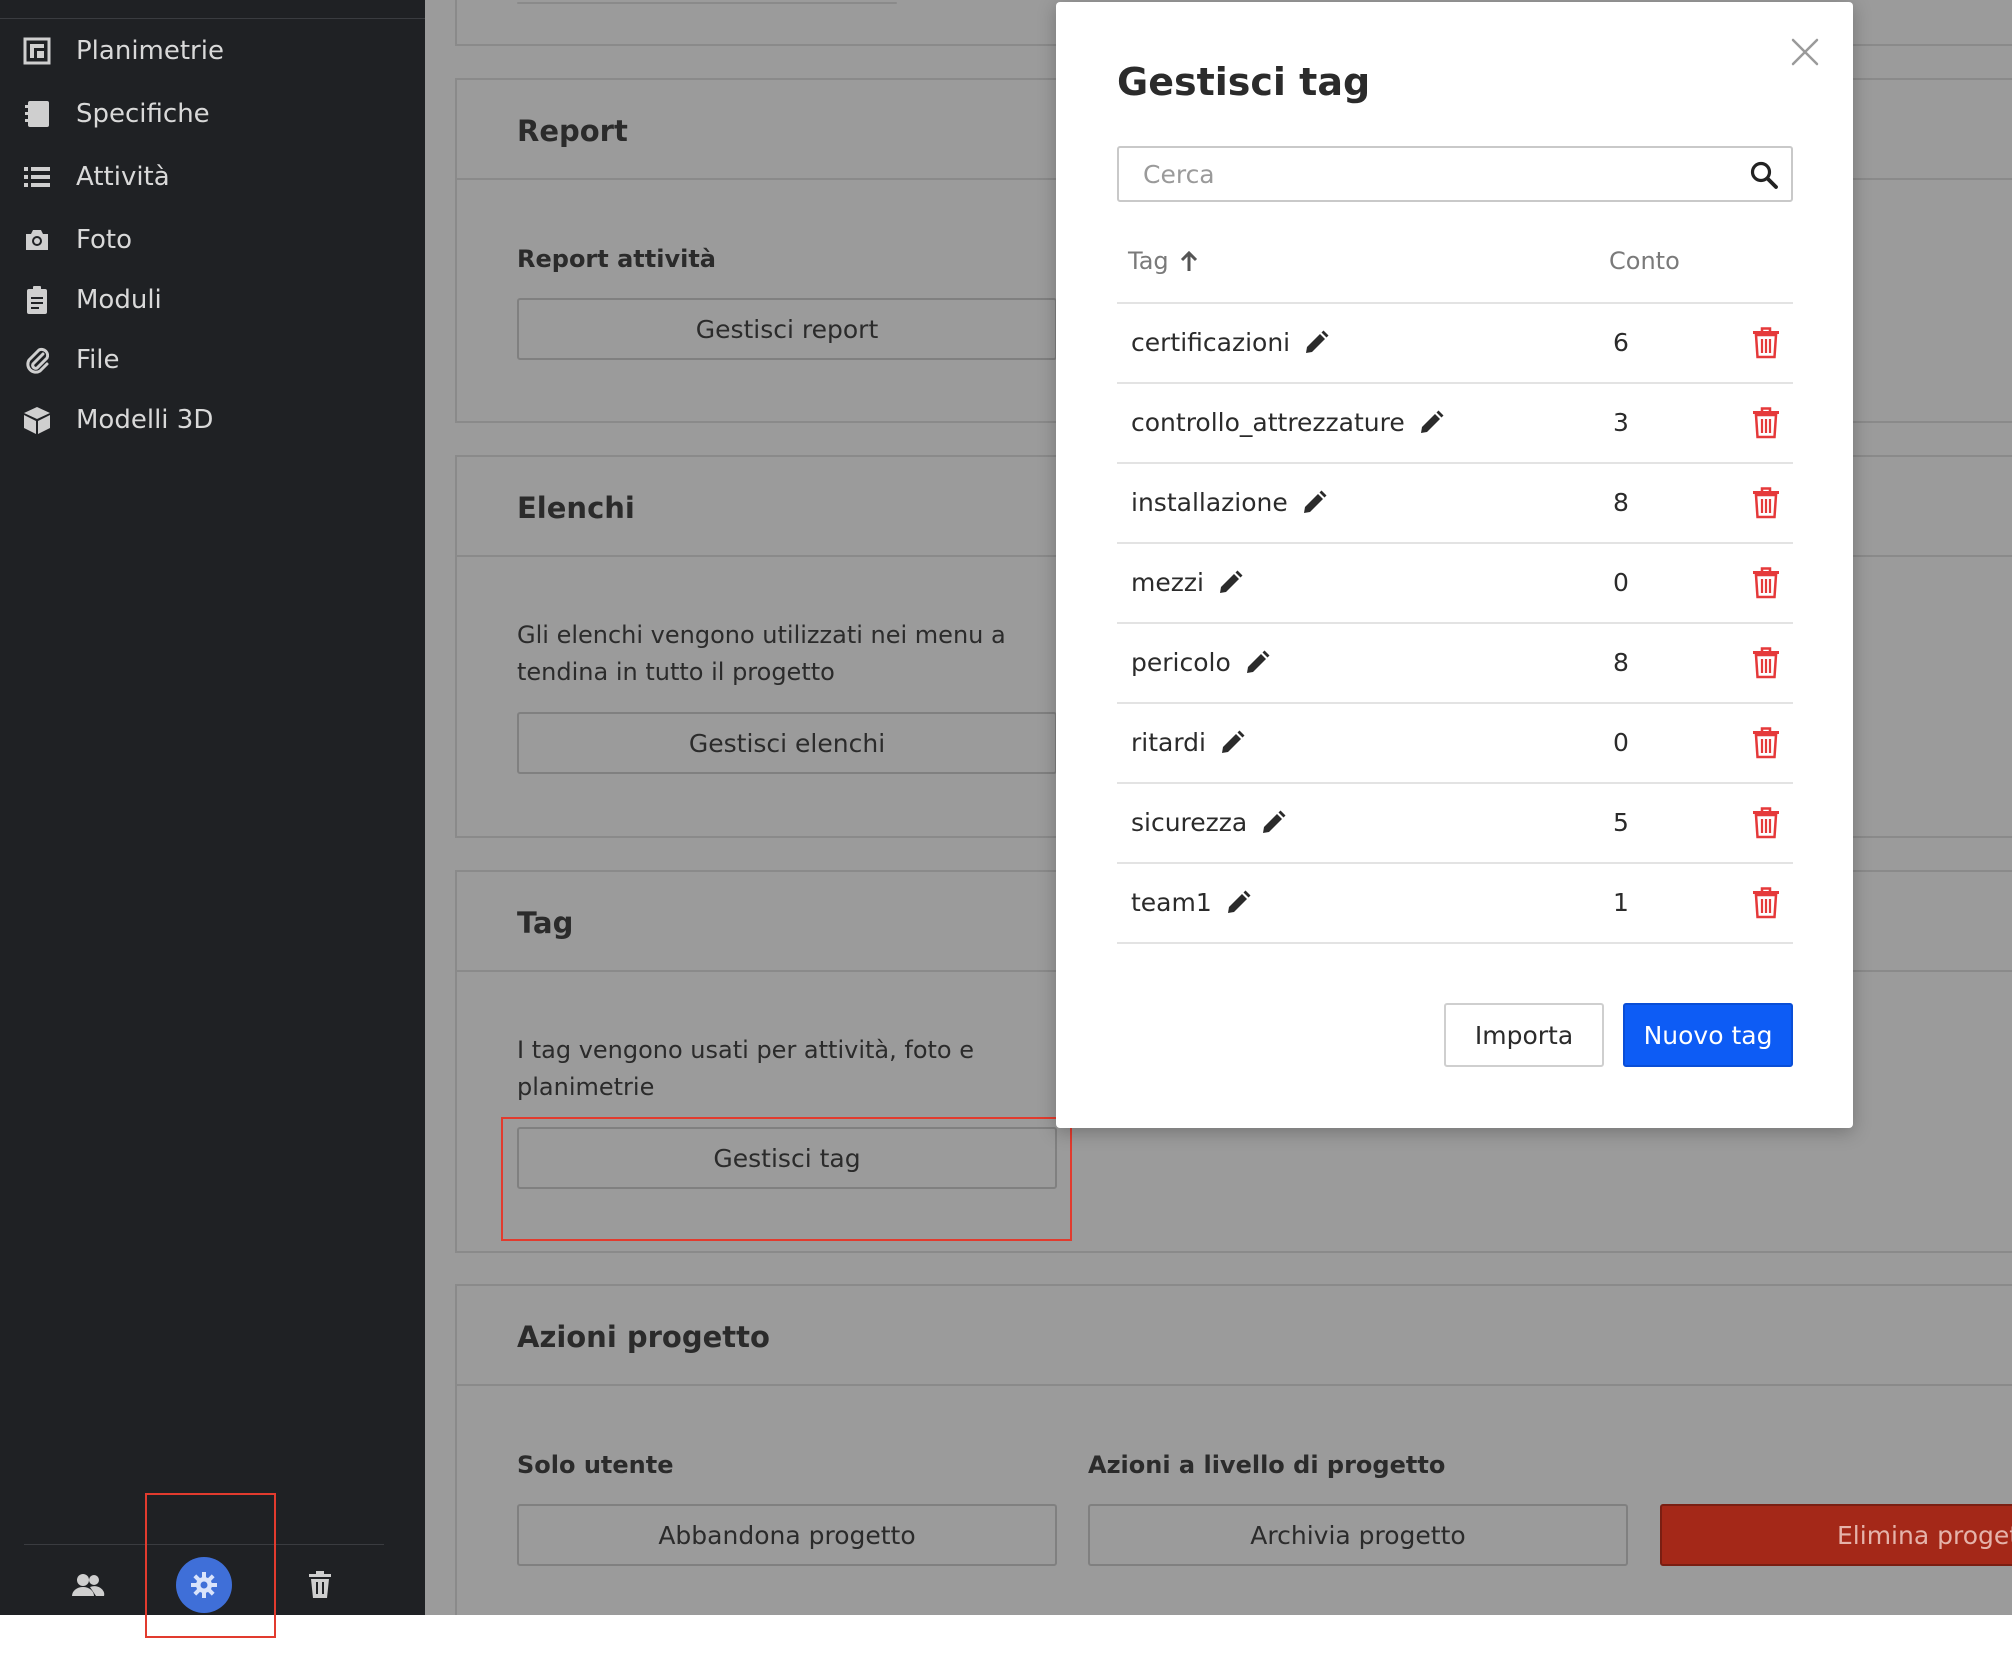  I want to click on sidebar-item-label: Specifiche, so click(143, 114).